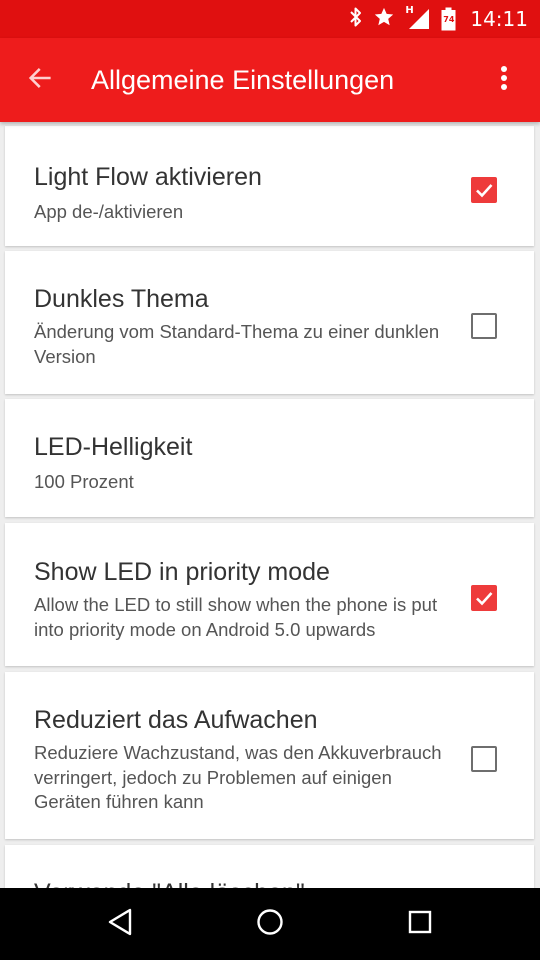 The image size is (540, 960). What do you see at coordinates (270, 19) in the screenshot?
I see `status-bar: H 74 14:11` at bounding box center [270, 19].